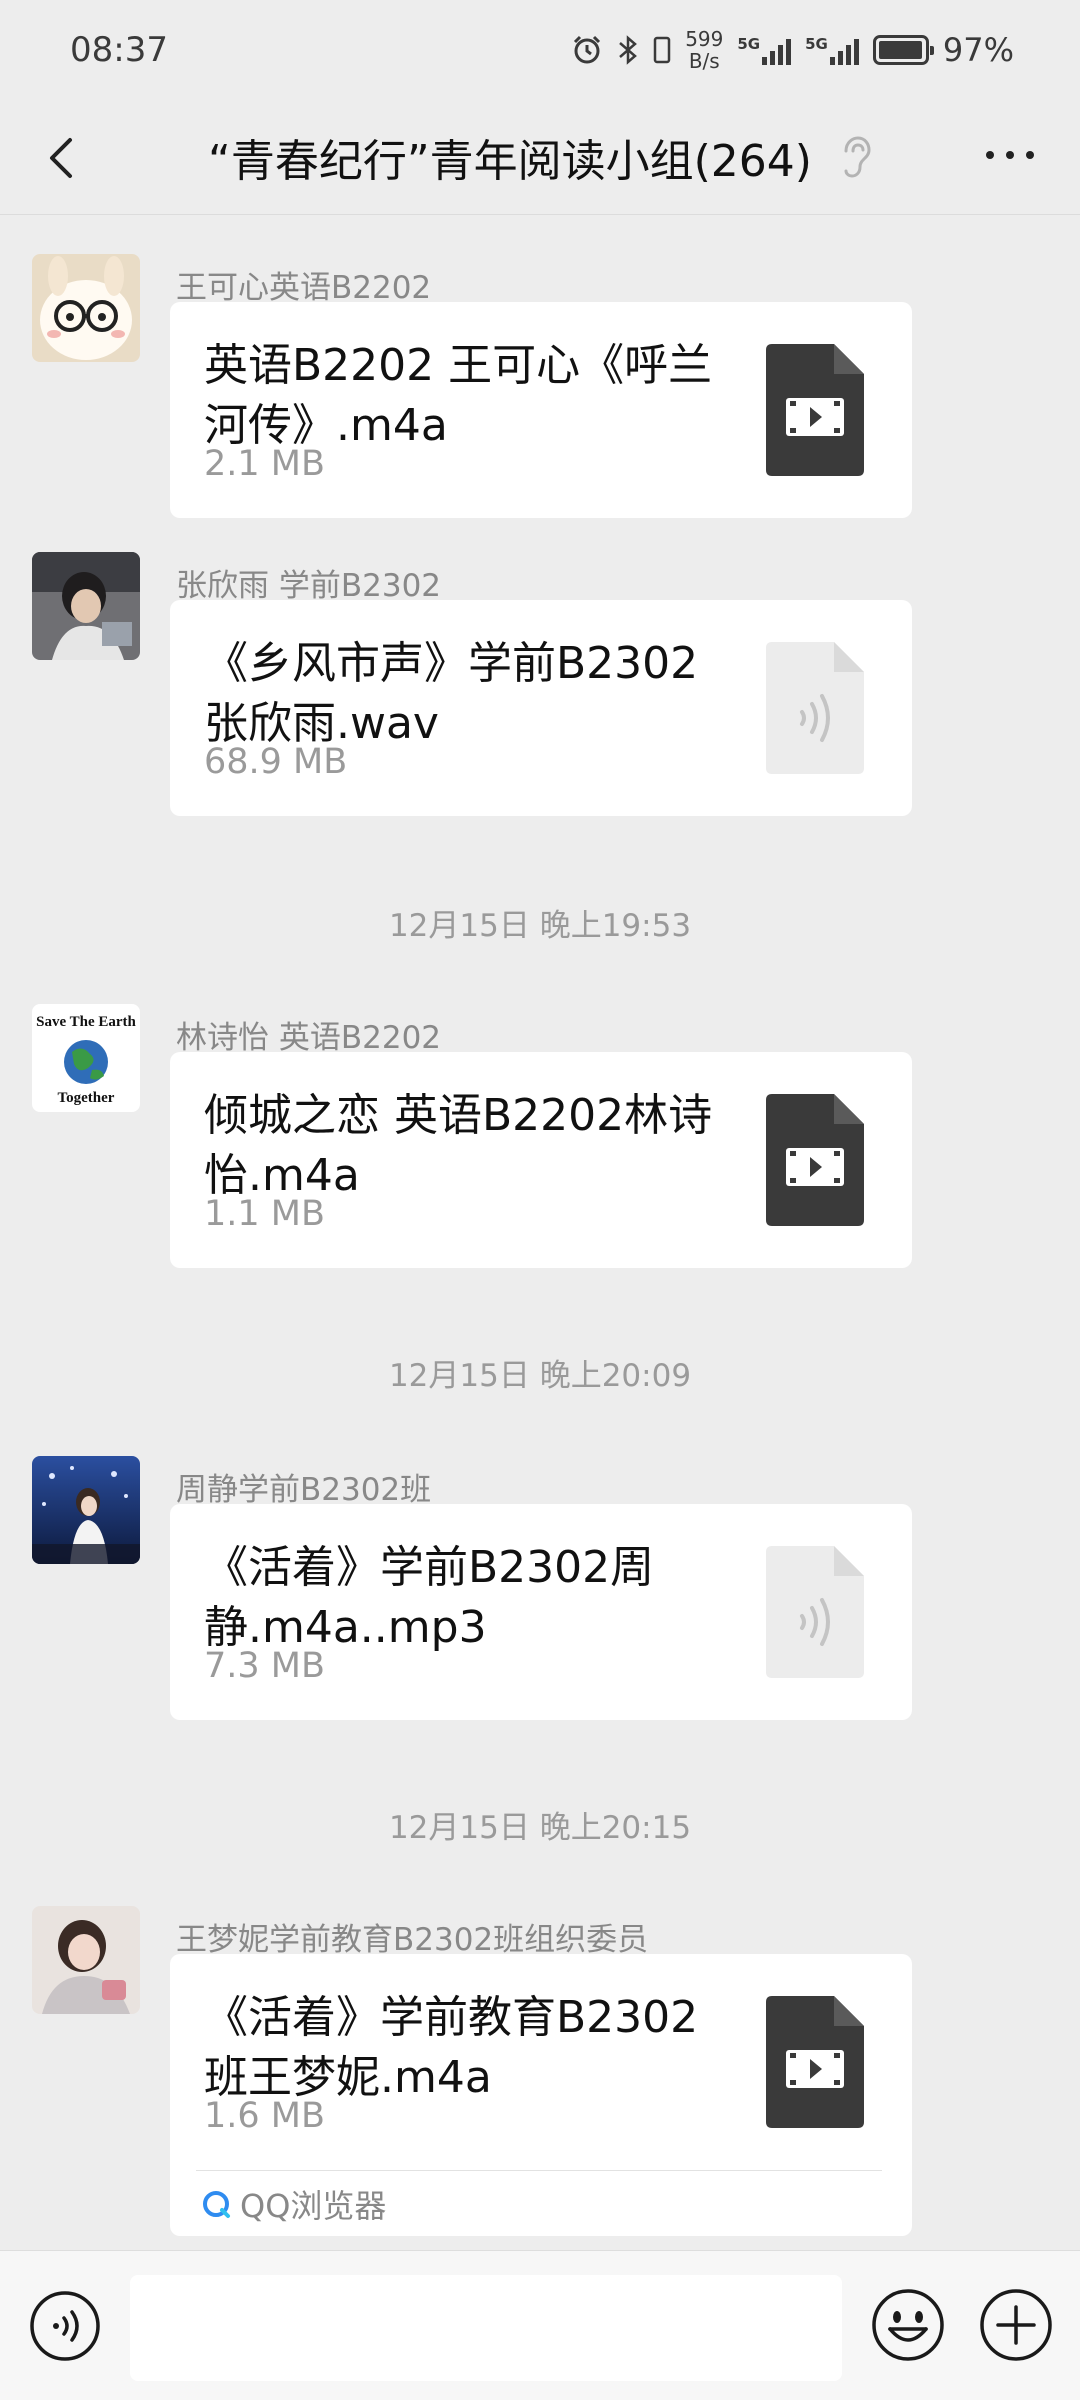 This screenshot has width=1080, height=2400. I want to click on file-message-card: 倾城之恋 英语B2202林诗怡.m4a 1.1 MB, so click(541, 1160).